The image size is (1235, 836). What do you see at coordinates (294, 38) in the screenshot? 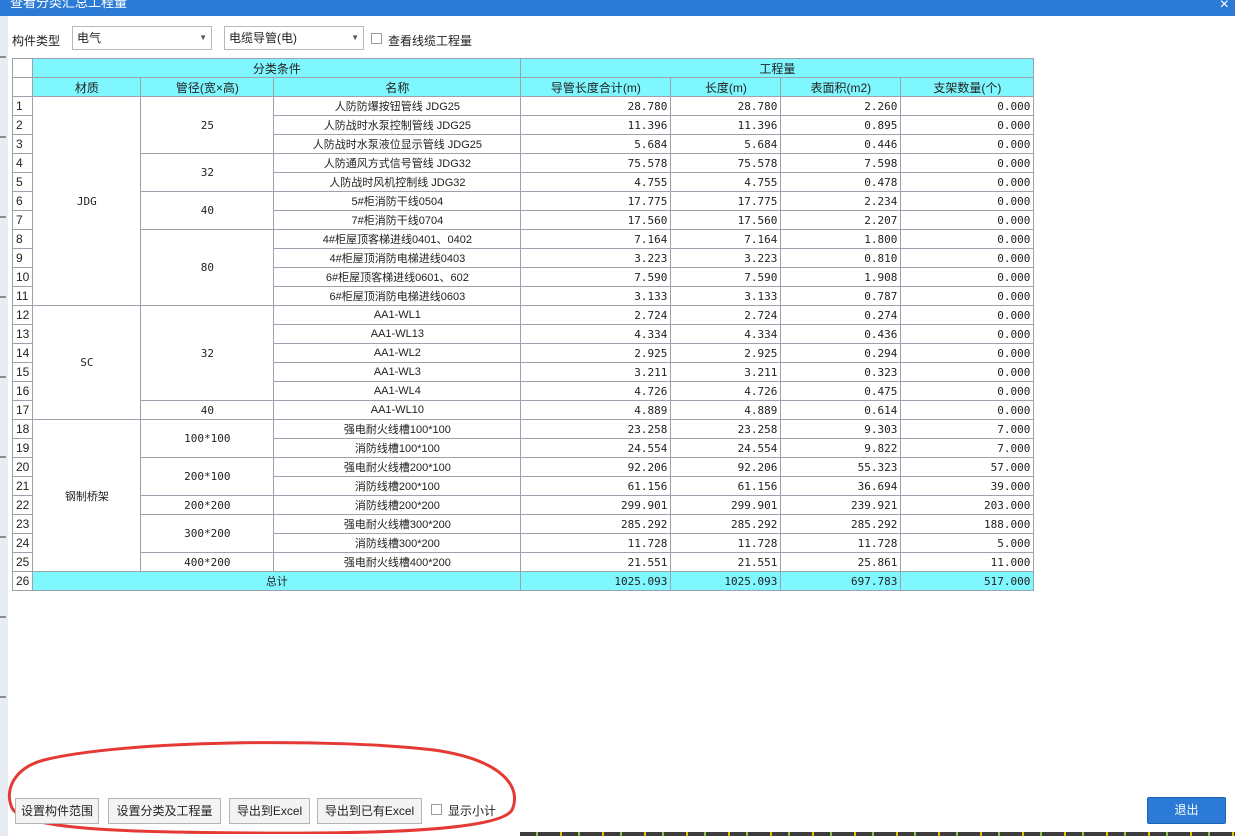
I see `component-subtype-select: 电缆导管(电) ▼` at bounding box center [294, 38].